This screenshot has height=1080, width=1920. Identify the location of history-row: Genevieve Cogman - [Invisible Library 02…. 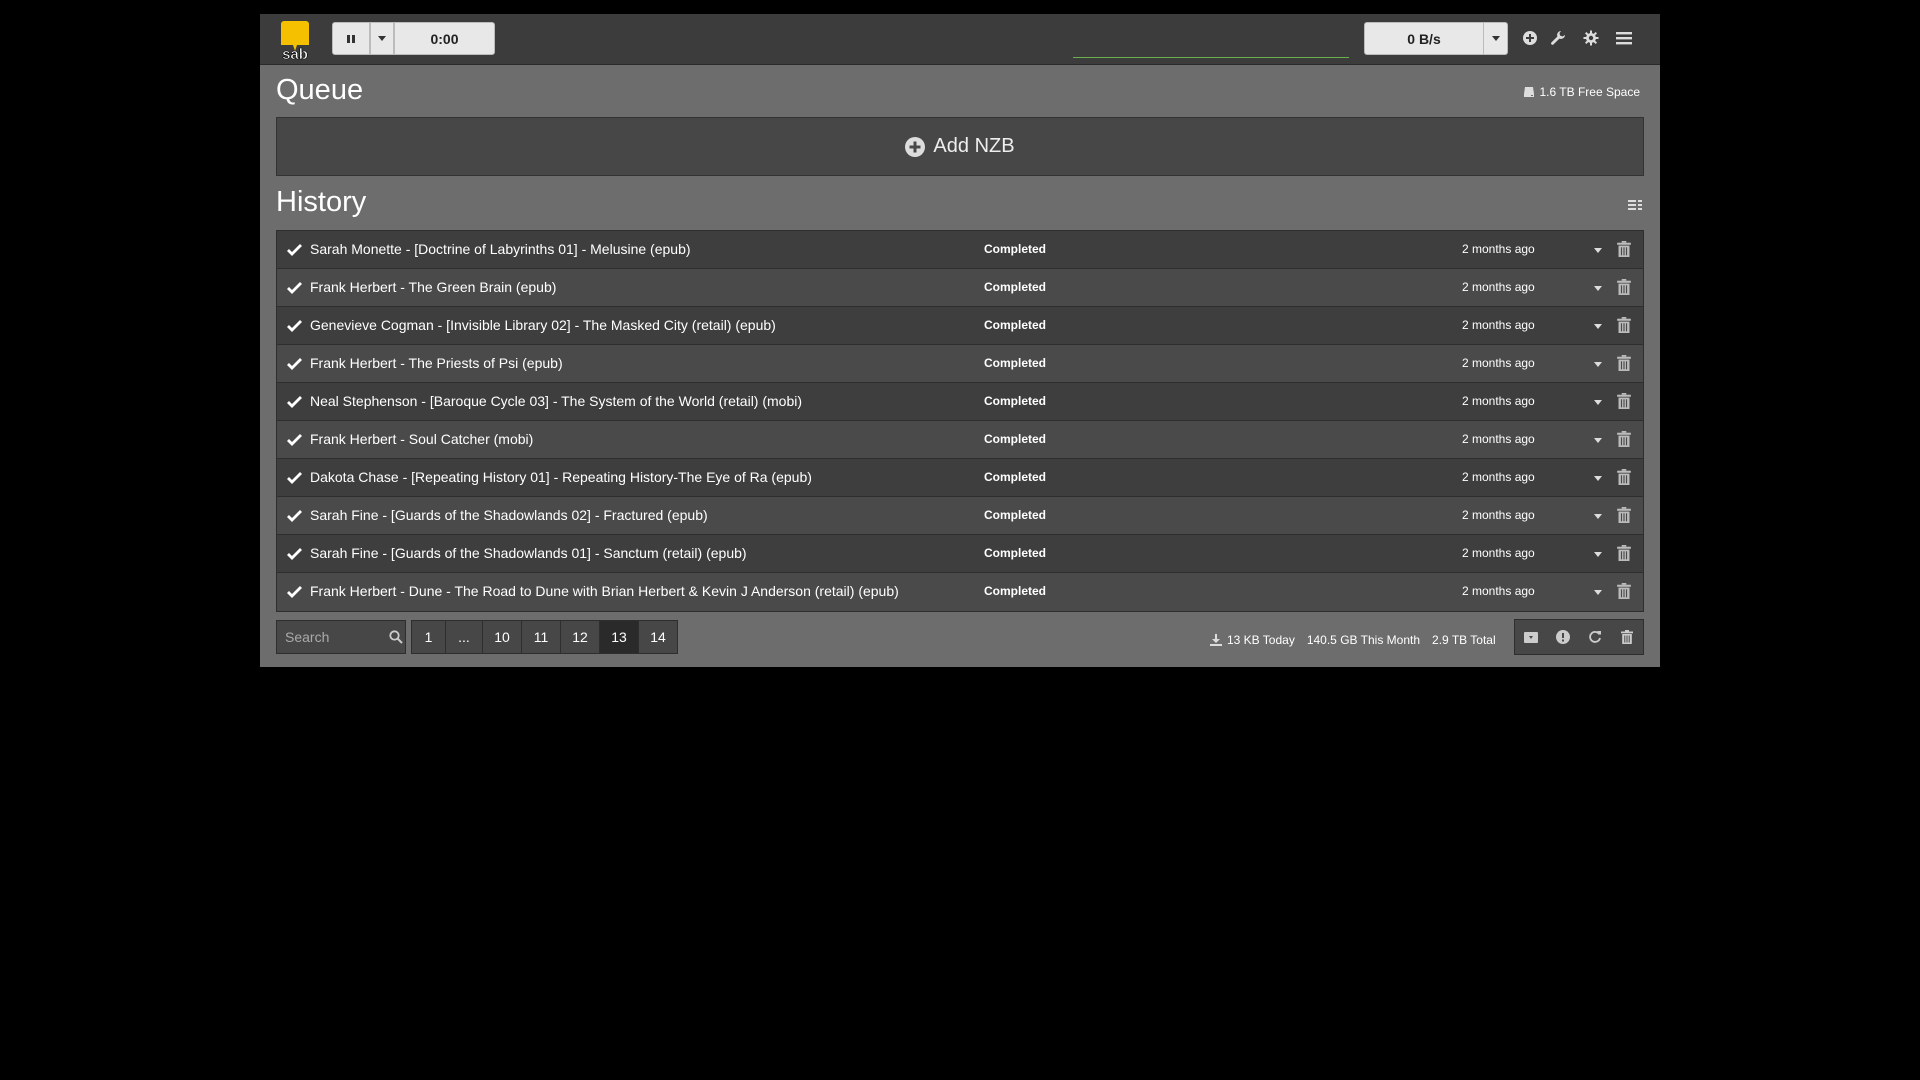
(960, 326).